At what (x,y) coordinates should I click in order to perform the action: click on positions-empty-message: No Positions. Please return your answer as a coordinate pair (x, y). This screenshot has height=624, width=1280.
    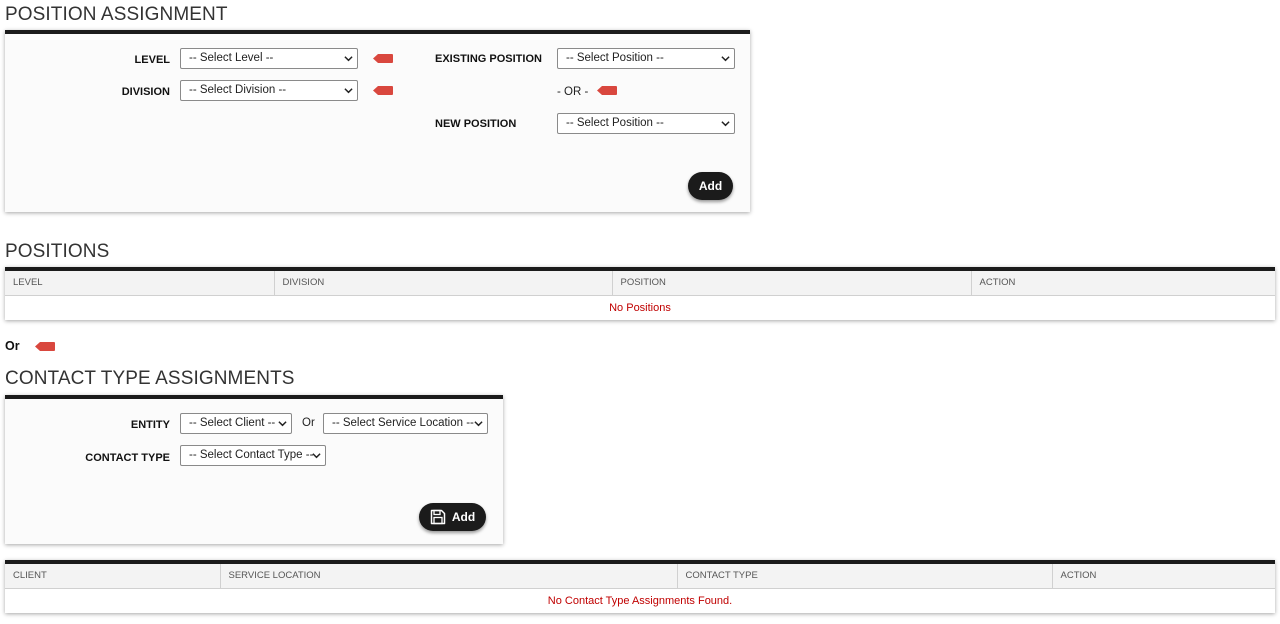
    Looking at the image, I should click on (640, 307).